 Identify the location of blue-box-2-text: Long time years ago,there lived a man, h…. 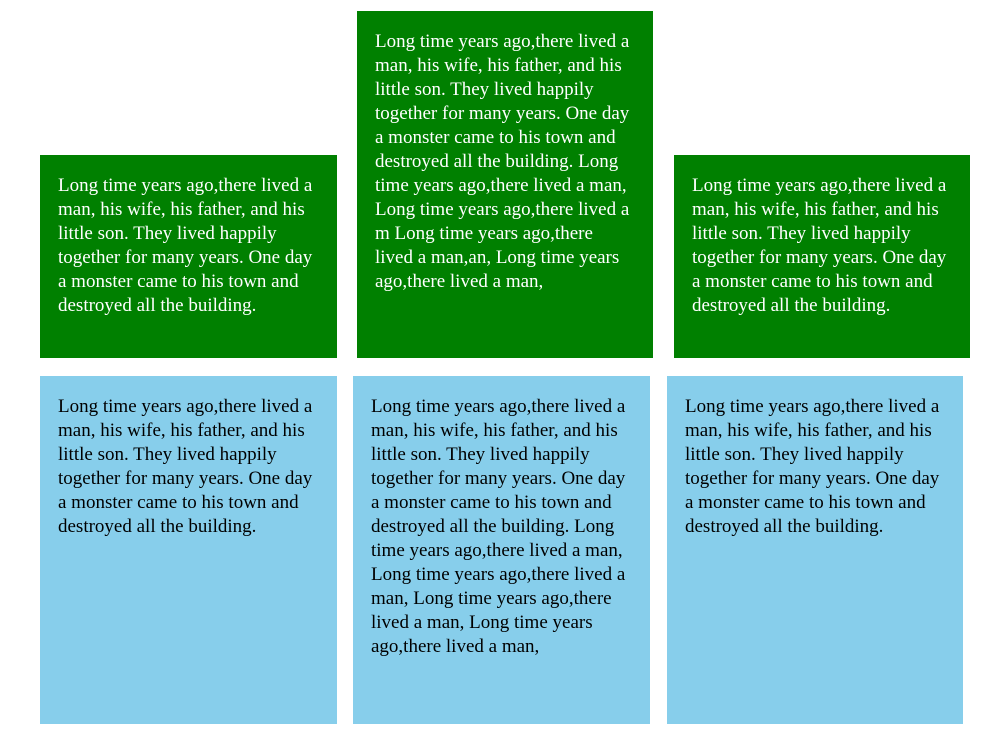
(498, 526).